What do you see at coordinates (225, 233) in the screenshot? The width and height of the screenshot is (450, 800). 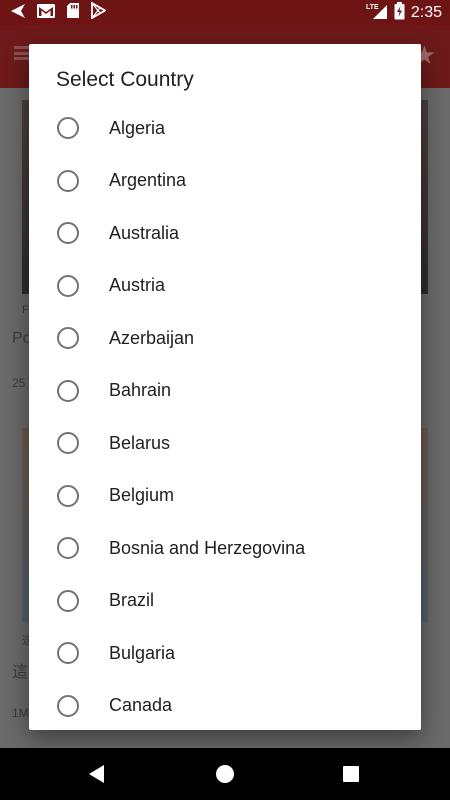 I see `country-option-australia: Australia` at bounding box center [225, 233].